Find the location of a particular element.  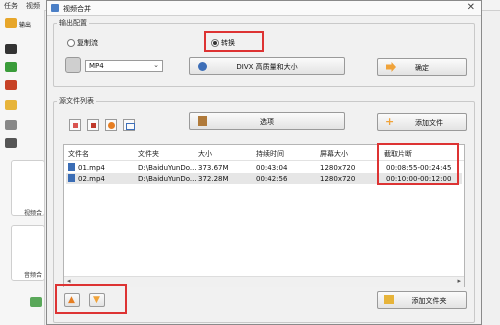

add-icon is located at coordinates (75, 125).